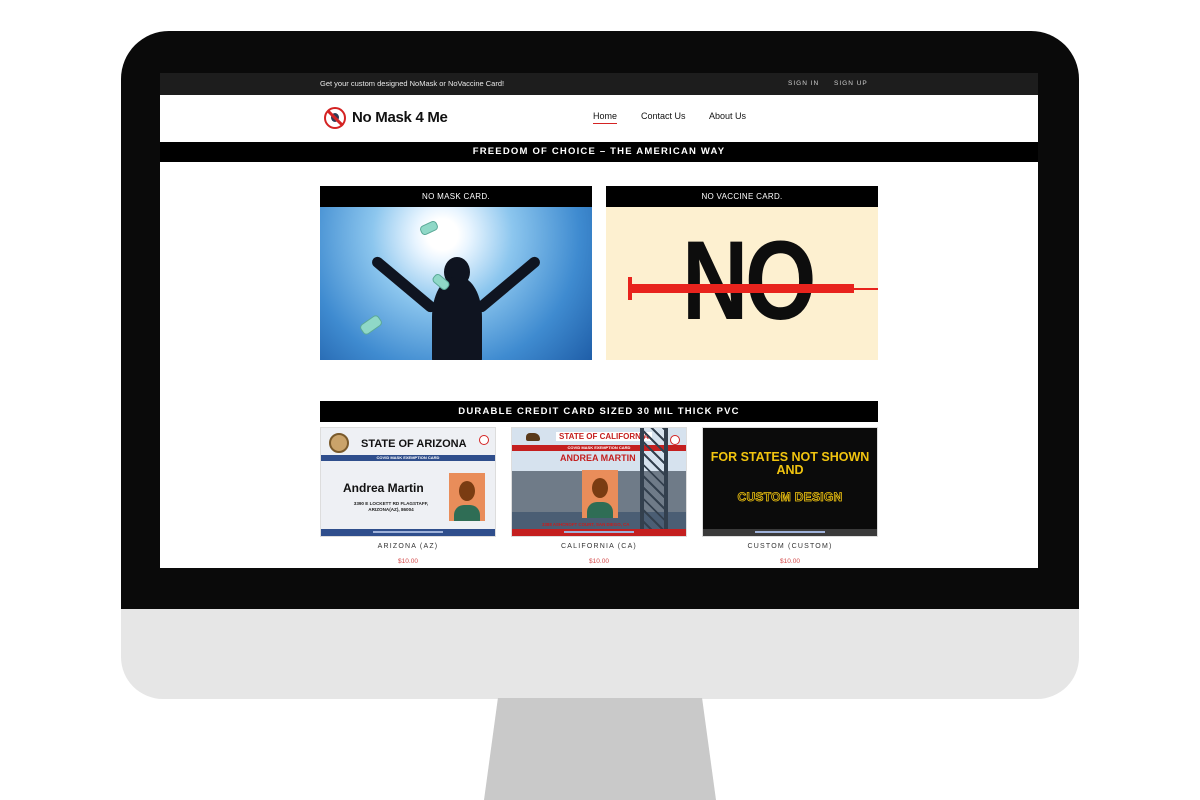 The image size is (1200, 800). I want to click on mask-toss-image, so click(456, 283).